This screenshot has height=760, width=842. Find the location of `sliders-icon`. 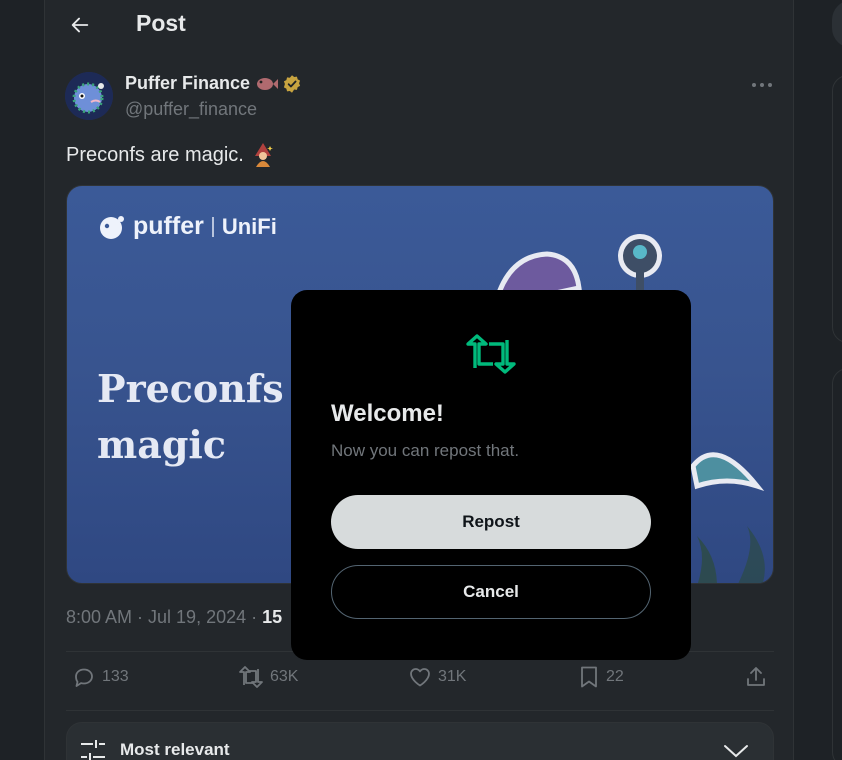

sliders-icon is located at coordinates (93, 750).